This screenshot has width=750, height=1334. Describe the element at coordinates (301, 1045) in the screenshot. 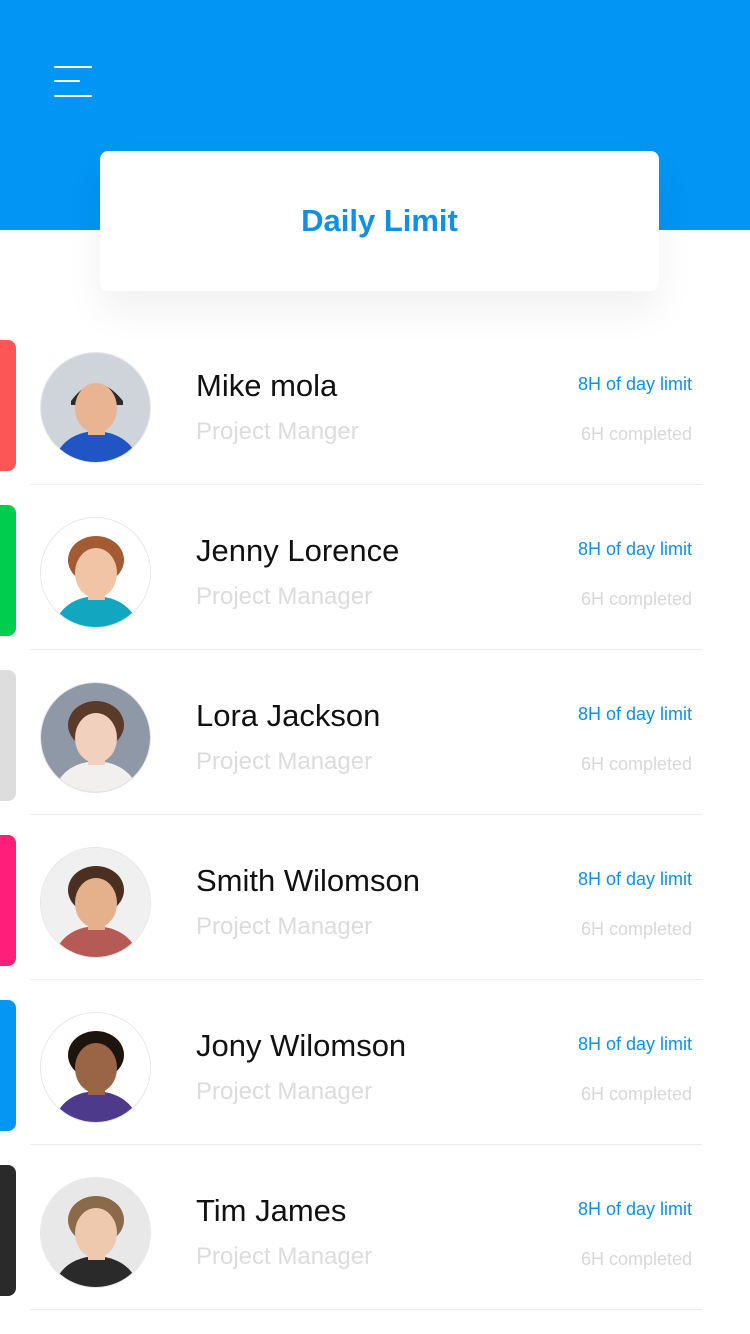

I see `person-name: Jony Wilomson` at that location.